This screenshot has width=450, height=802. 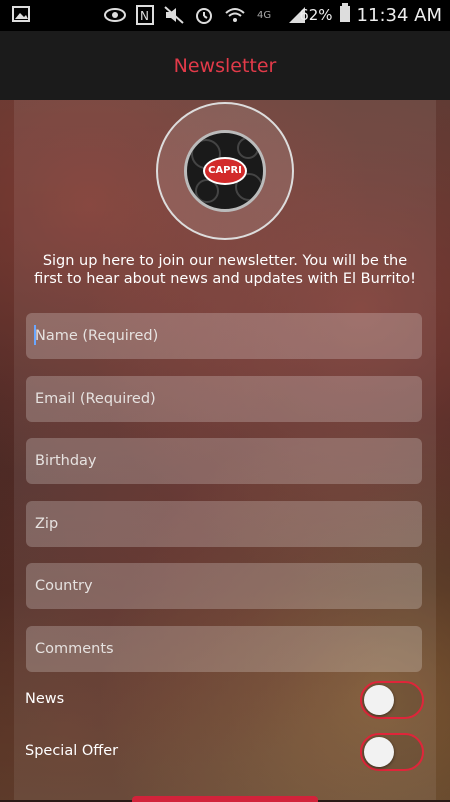 I want to click on news-label: News, so click(x=45, y=699).